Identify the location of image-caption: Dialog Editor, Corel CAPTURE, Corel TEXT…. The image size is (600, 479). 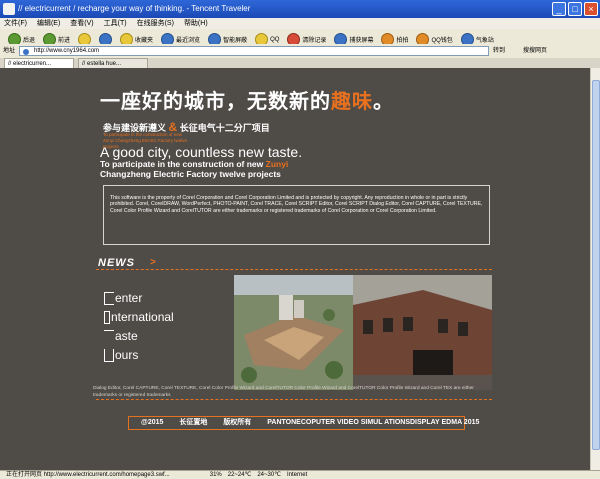
(283, 392).